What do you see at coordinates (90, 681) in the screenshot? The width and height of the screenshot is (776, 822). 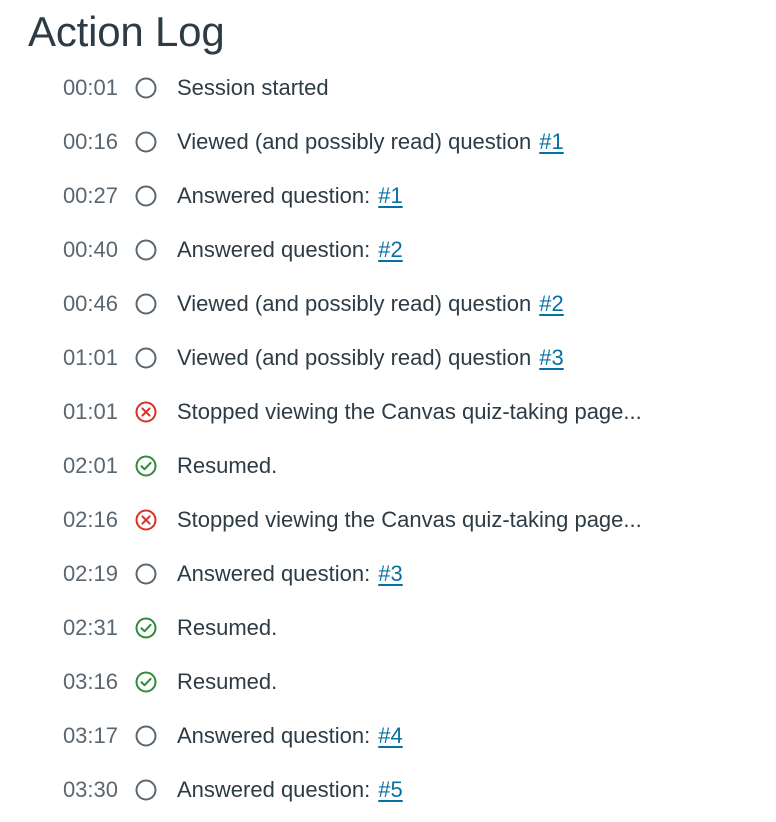 I see `log-entry-time: 03:16` at bounding box center [90, 681].